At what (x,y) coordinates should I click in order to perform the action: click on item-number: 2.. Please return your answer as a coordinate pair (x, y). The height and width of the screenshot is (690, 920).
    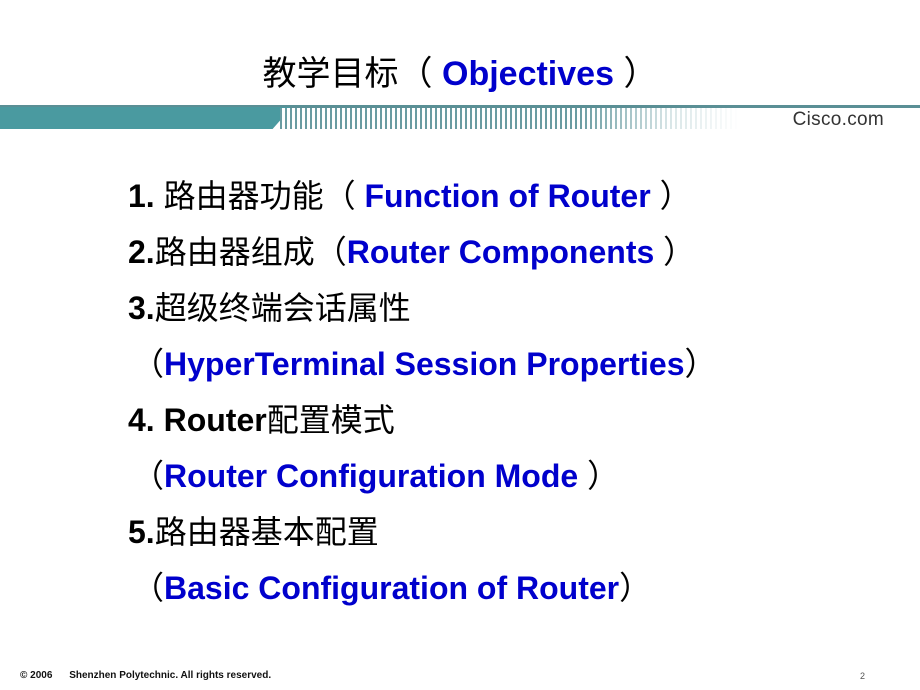
    Looking at the image, I should click on (141, 252).